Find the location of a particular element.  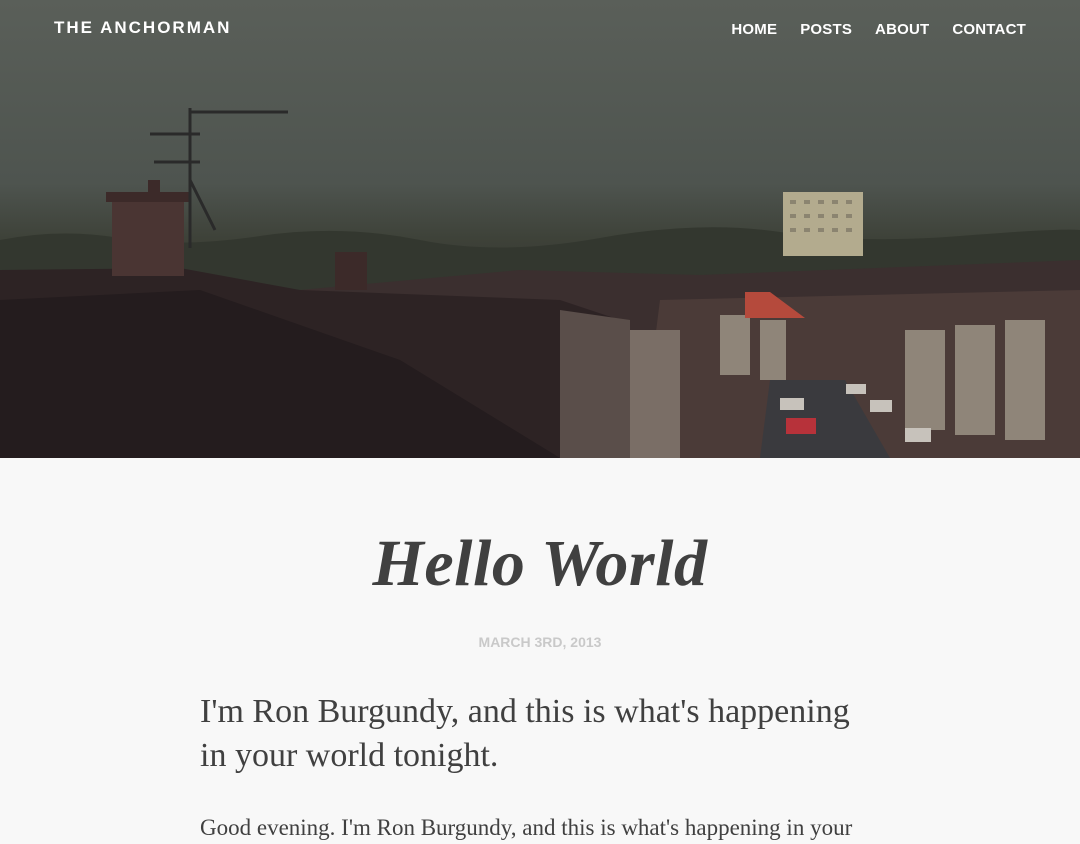

post-date: MARCH 3RD, 2013 is located at coordinates (540, 642).